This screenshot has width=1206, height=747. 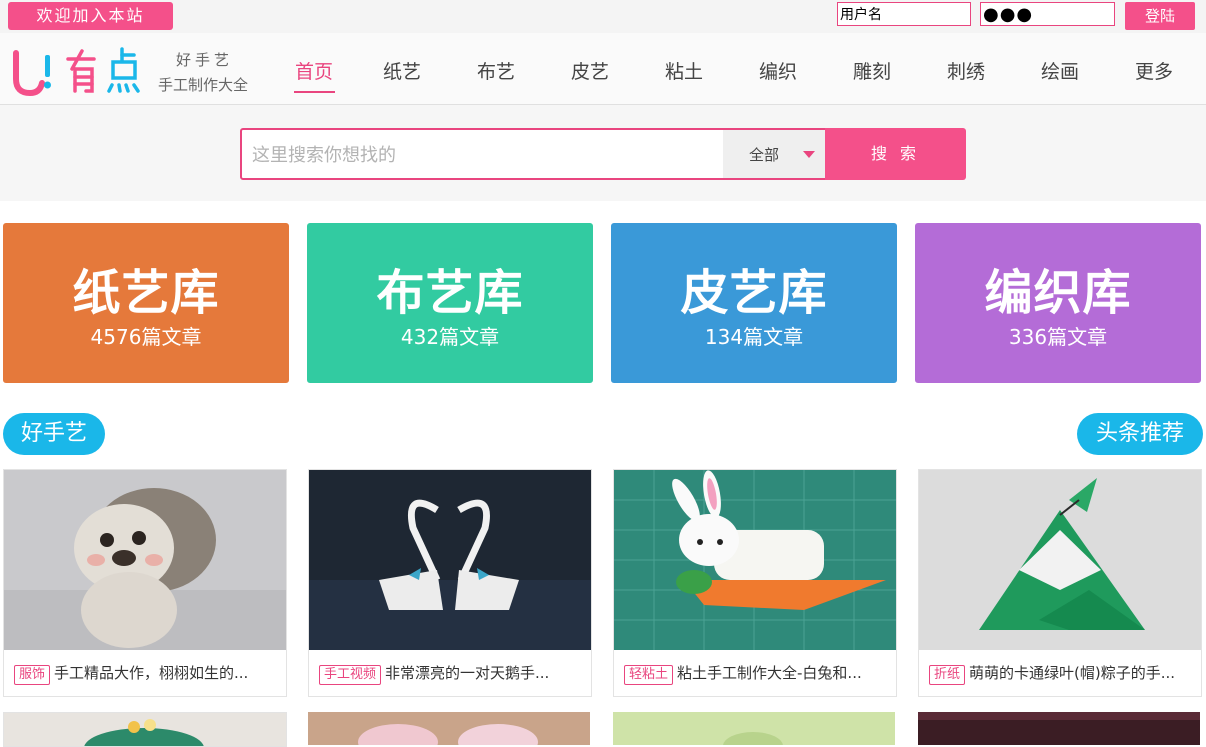 I want to click on card-tag: 服饰, so click(x=32, y=675).